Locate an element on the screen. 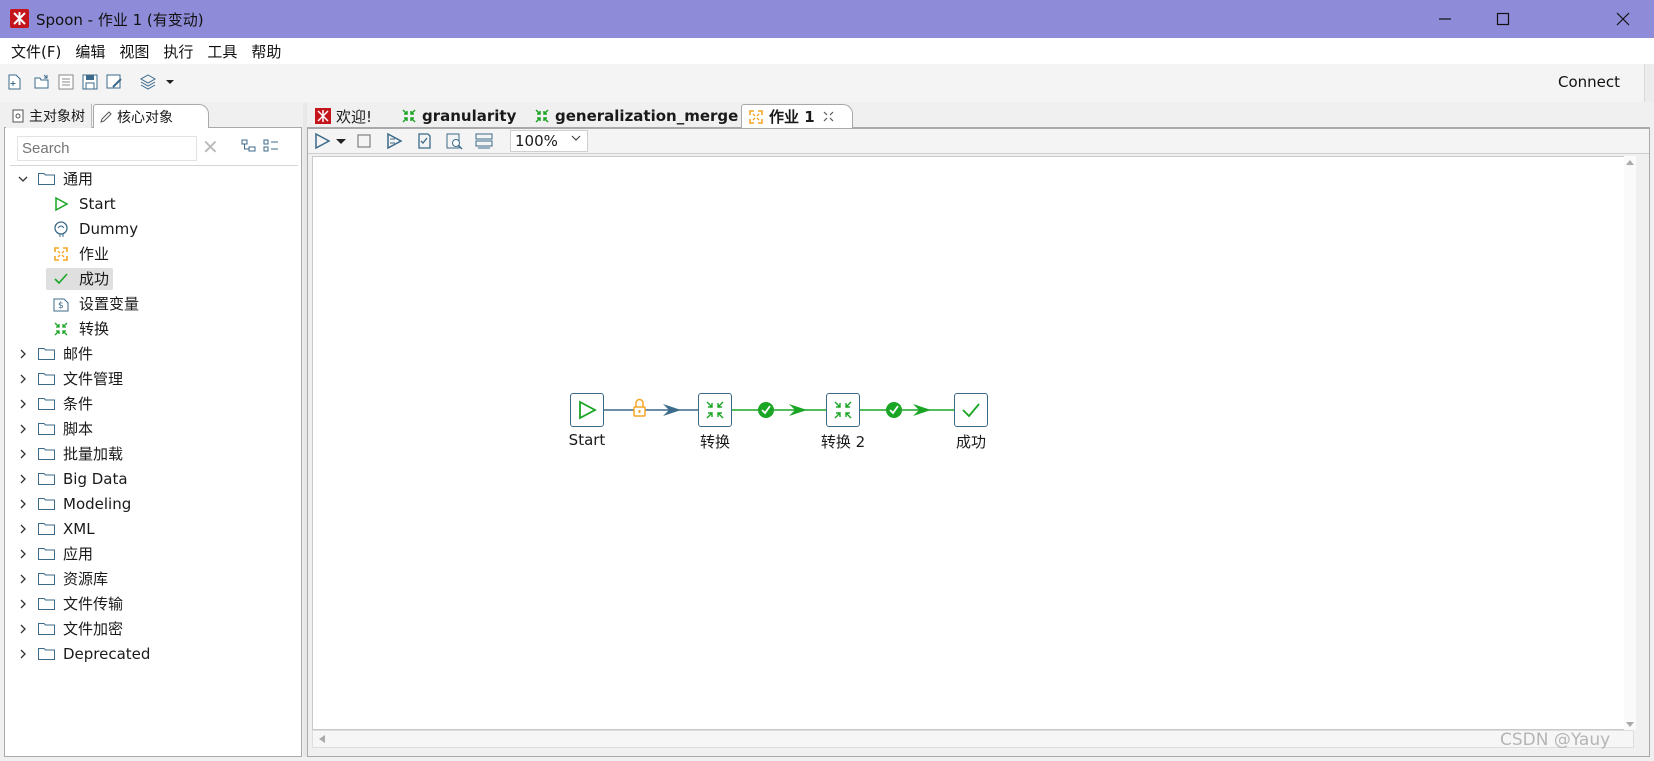 The width and height of the screenshot is (1654, 761). tree-leaf-dummy: Dummy is located at coordinates (176, 228).